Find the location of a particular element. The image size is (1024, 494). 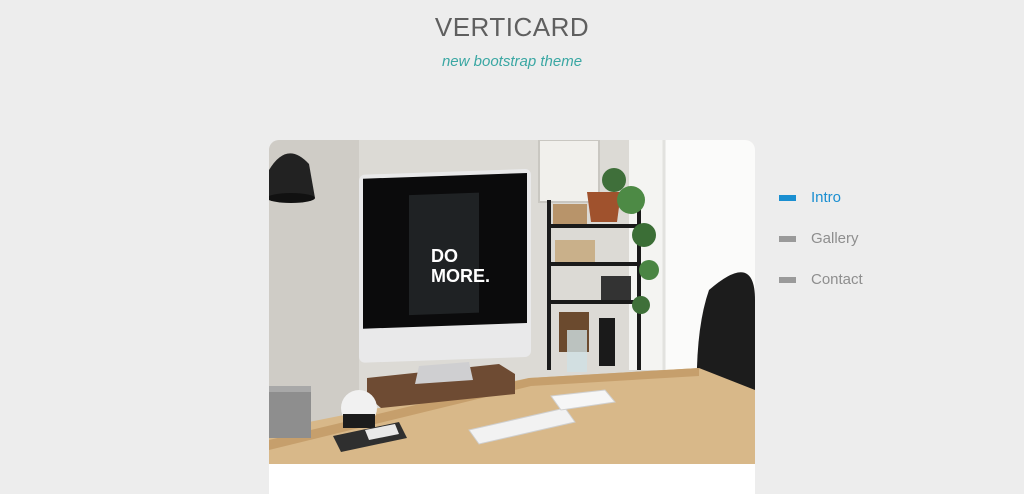

nav-item-label: Gallery is located at coordinates (835, 238).